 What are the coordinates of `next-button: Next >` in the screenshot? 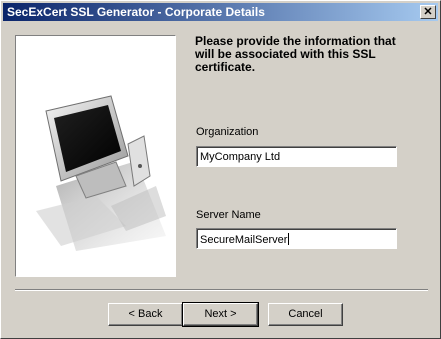 It's located at (220, 314).